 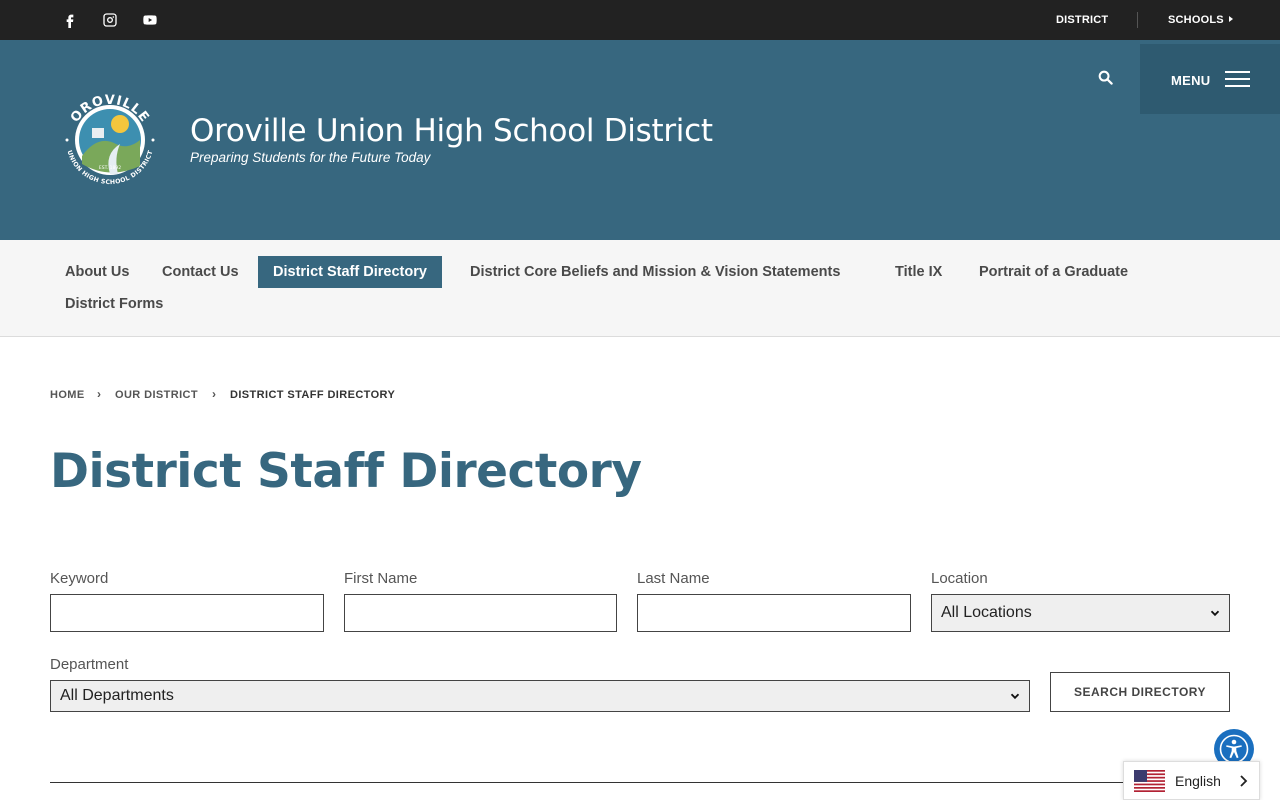 What do you see at coordinates (540, 696) in the screenshot?
I see `department-select: All Departments` at bounding box center [540, 696].